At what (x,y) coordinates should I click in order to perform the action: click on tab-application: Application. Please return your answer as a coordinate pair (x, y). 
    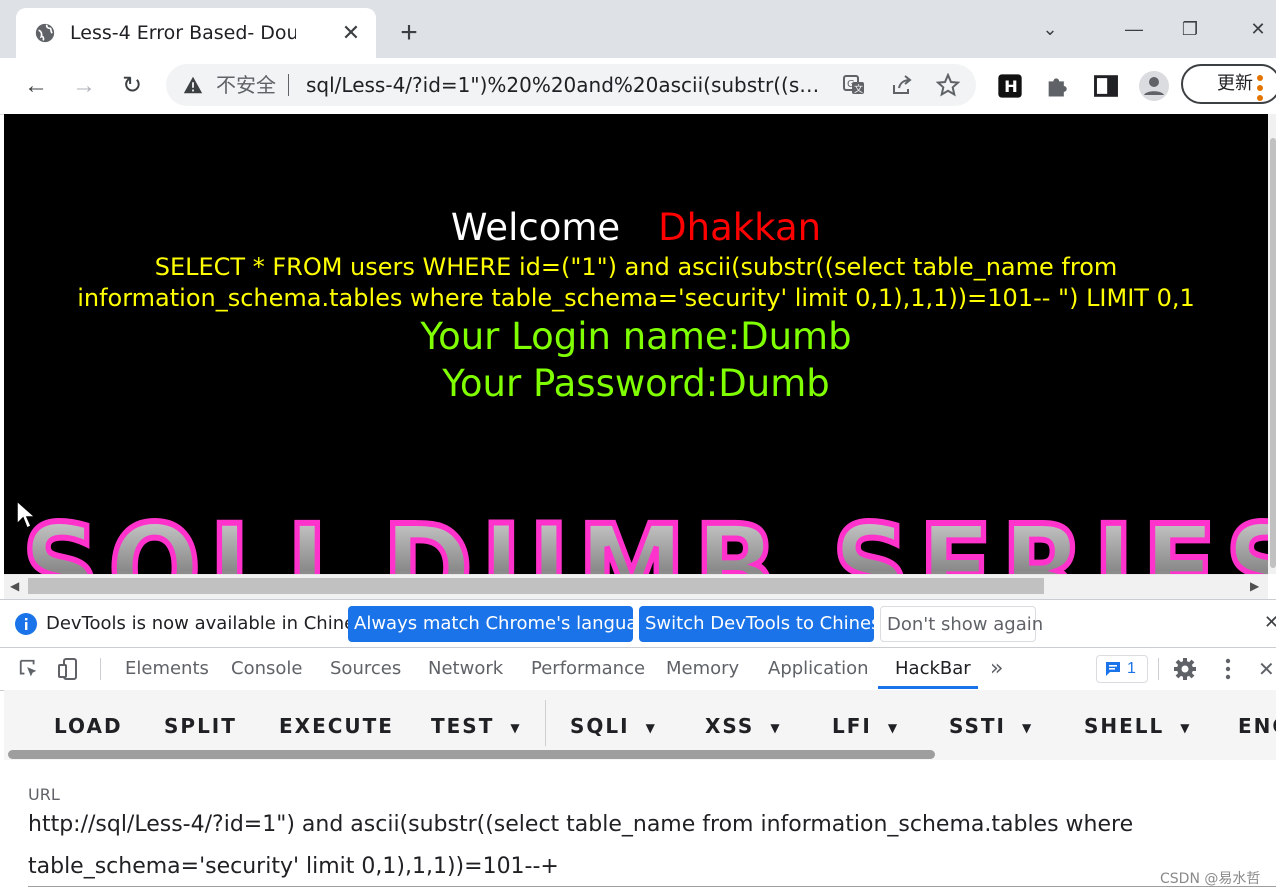
    Looking at the image, I should click on (818, 669).